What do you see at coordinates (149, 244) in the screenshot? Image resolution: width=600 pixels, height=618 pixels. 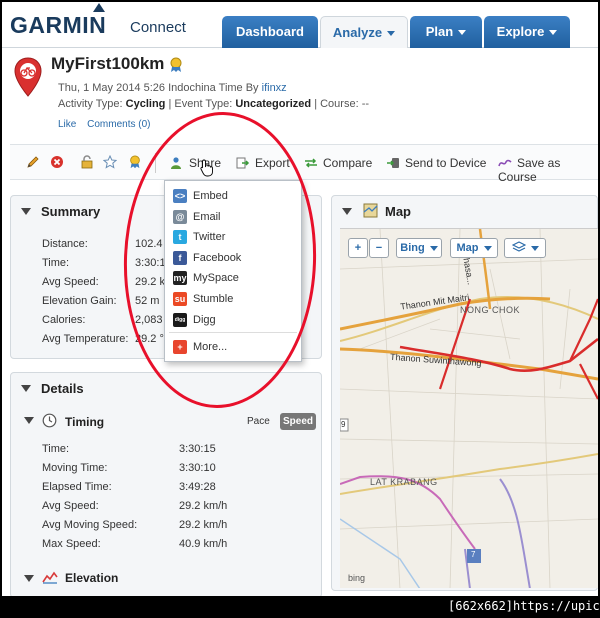 I see `summary-row-value: 102.4` at bounding box center [149, 244].